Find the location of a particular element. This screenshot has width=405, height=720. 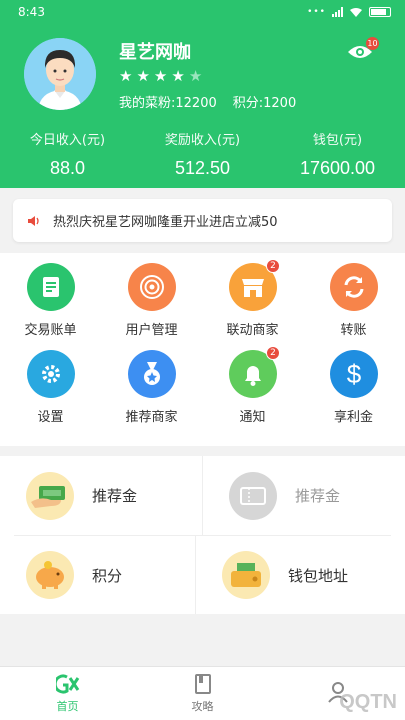

income-value: 88.0 is located at coordinates (67, 168).